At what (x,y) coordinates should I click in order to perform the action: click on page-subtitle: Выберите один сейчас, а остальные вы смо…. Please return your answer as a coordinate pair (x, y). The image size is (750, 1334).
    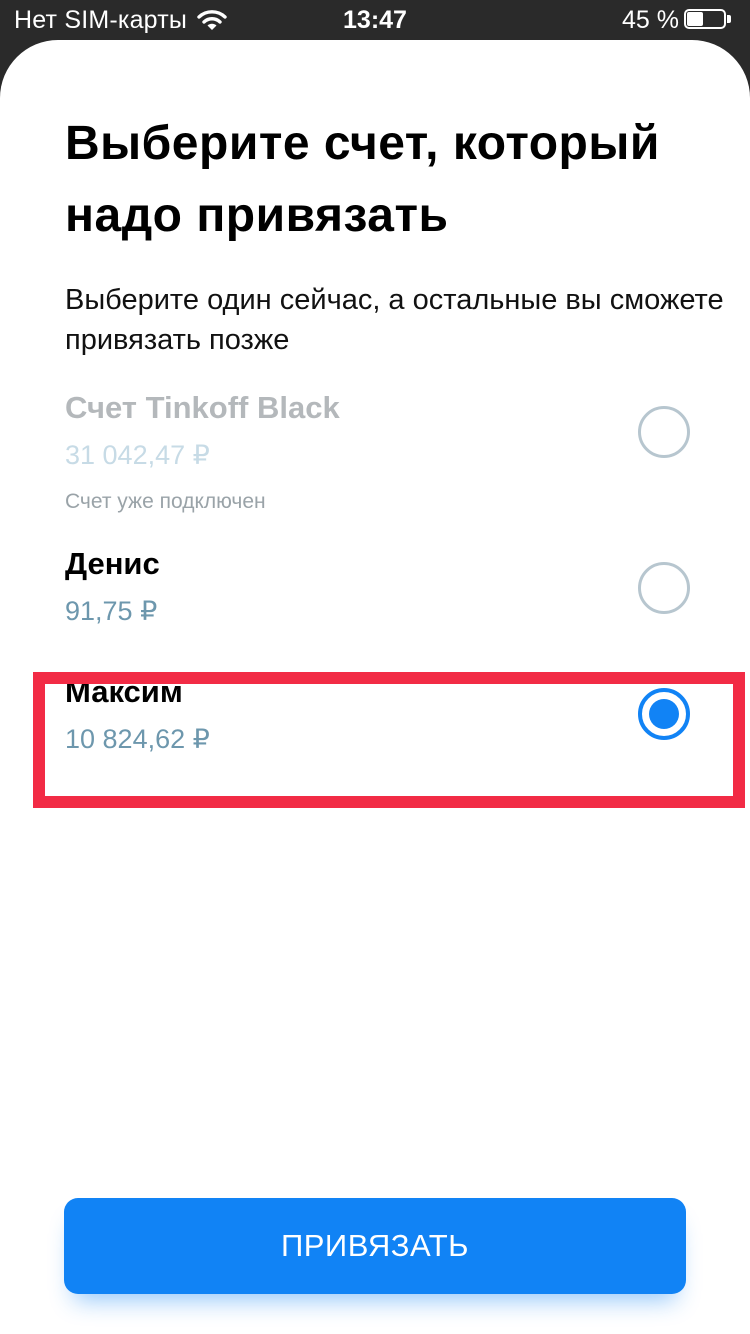
    Looking at the image, I should click on (394, 320).